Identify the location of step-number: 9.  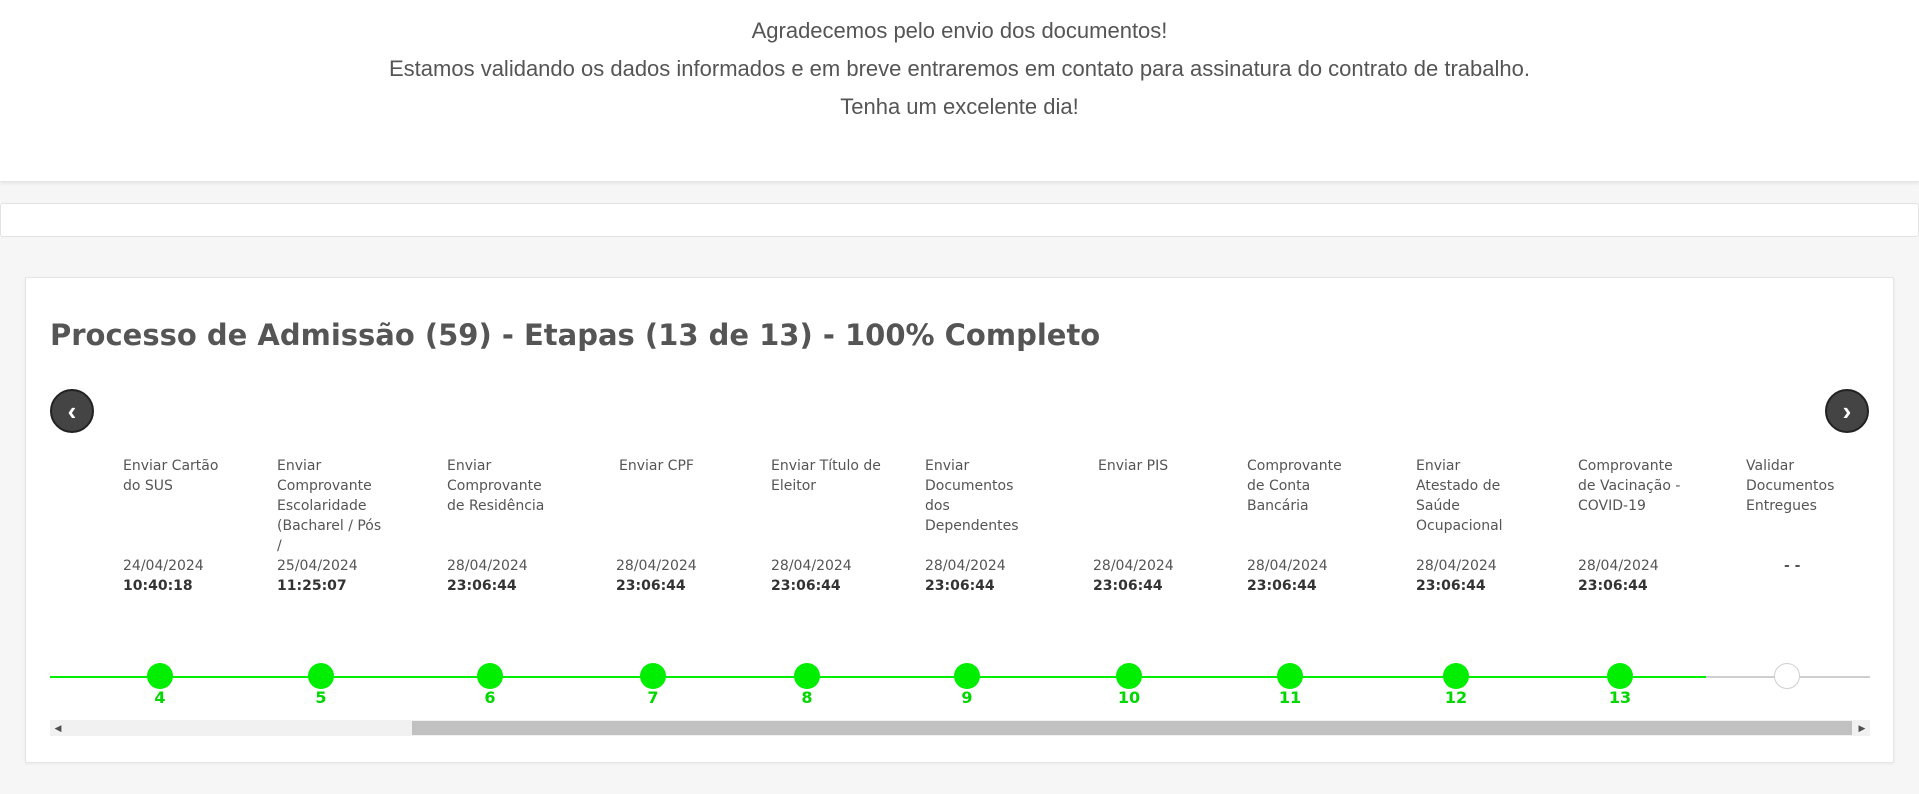
(967, 697).